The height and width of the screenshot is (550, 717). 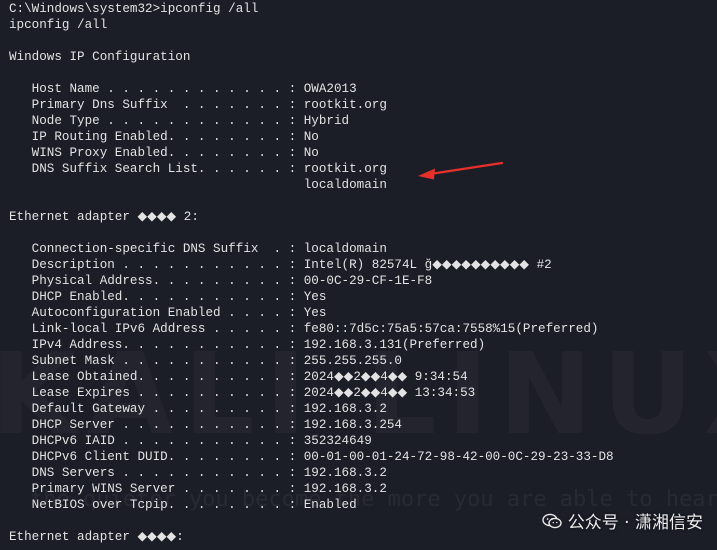 I want to click on terminal-line: DHCP Enabled. . . . . . . . . . . : Yes, so click(x=168, y=297).